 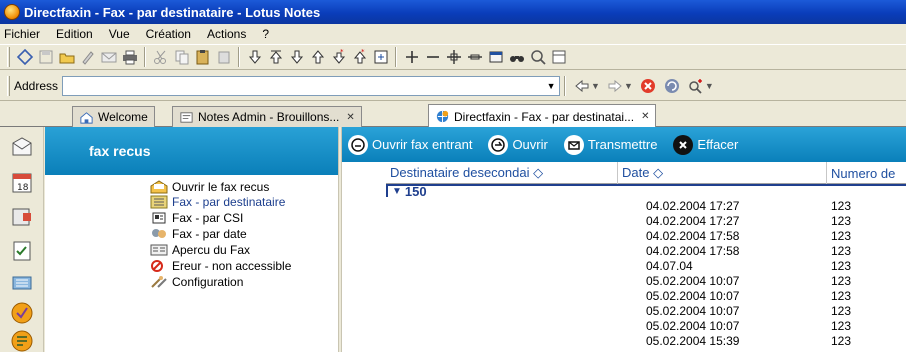 What do you see at coordinates (66, 57) in the screenshot?
I see `open-folder-icon` at bounding box center [66, 57].